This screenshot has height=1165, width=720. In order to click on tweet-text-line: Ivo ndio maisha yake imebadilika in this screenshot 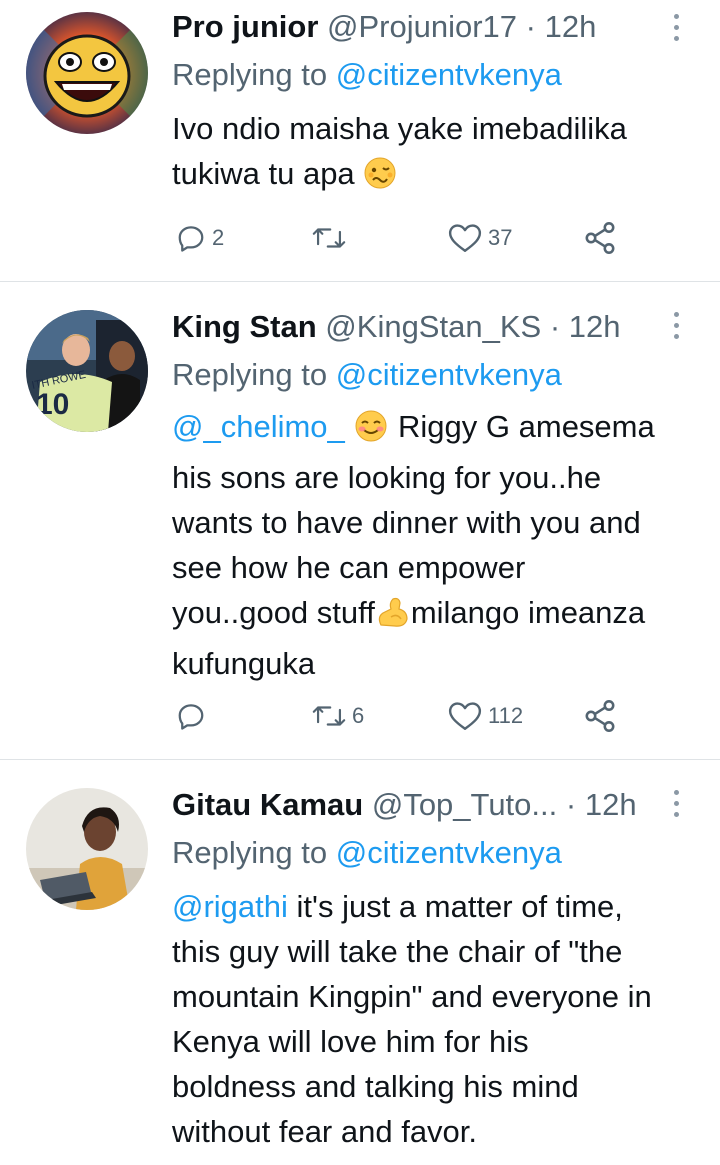, I will do `click(399, 128)`.